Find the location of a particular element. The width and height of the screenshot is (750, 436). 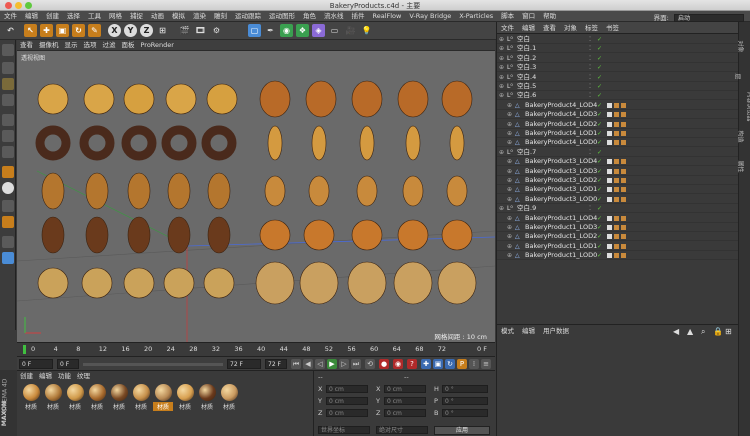

render-view-icon: 🎬 is located at coordinates (184, 30).